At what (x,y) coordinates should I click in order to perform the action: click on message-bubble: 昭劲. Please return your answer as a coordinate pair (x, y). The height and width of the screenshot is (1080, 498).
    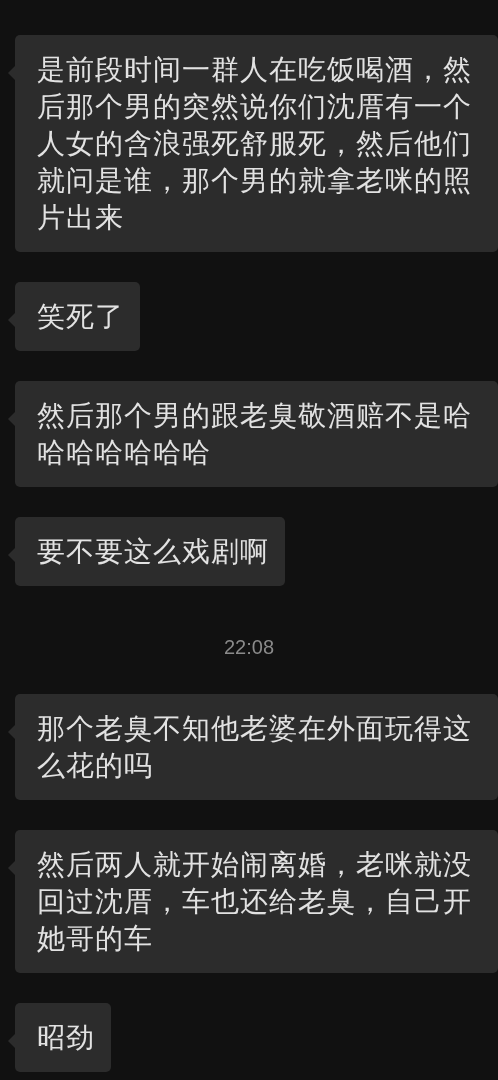
    Looking at the image, I should click on (63, 1037).